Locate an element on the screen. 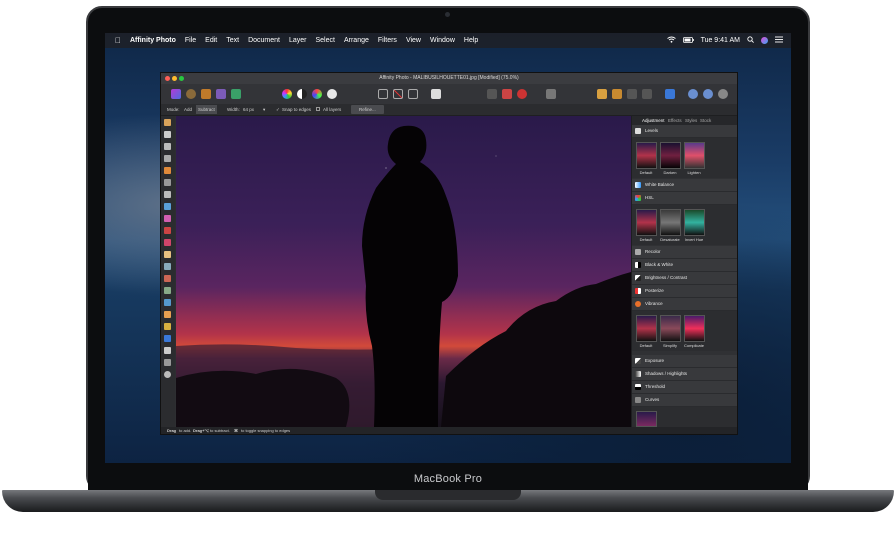 Image resolution: width=896 pixels, height=533 pixels. quick-mask-icon is located at coordinates (436, 94).